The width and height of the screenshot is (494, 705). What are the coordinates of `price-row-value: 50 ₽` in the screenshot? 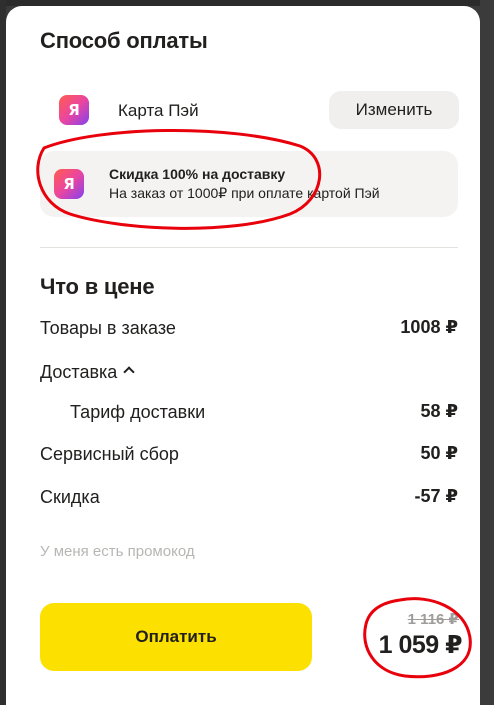 It's located at (439, 453).